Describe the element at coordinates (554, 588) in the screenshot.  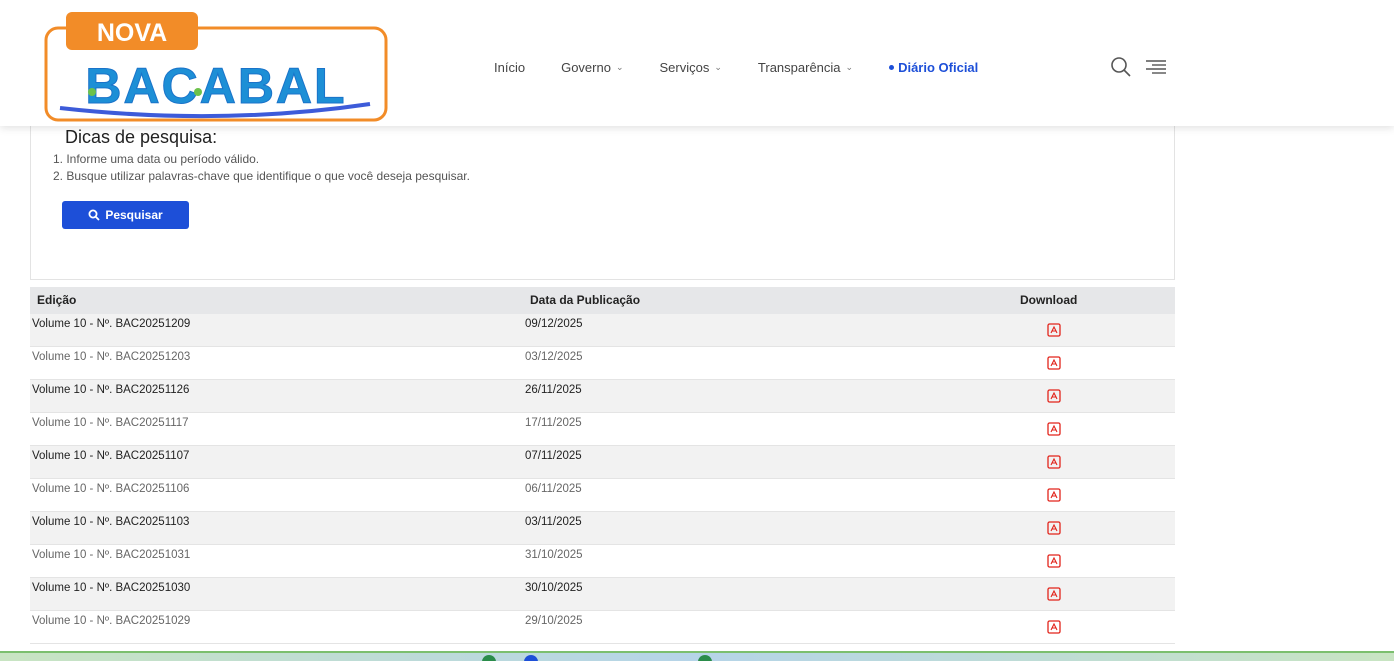
I see `date-cell: 30/10/2025` at that location.